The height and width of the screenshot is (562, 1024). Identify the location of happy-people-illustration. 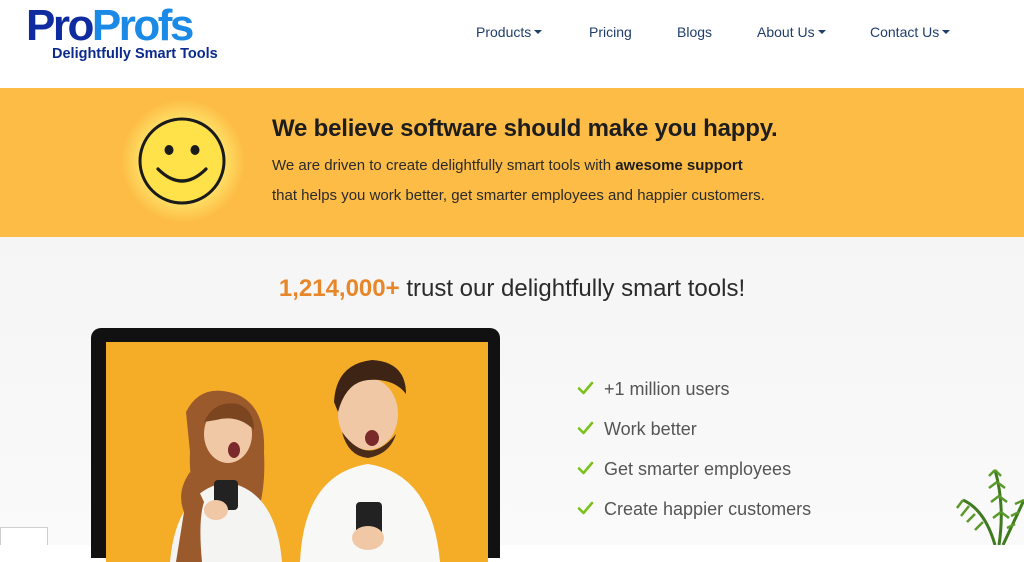
(297, 452).